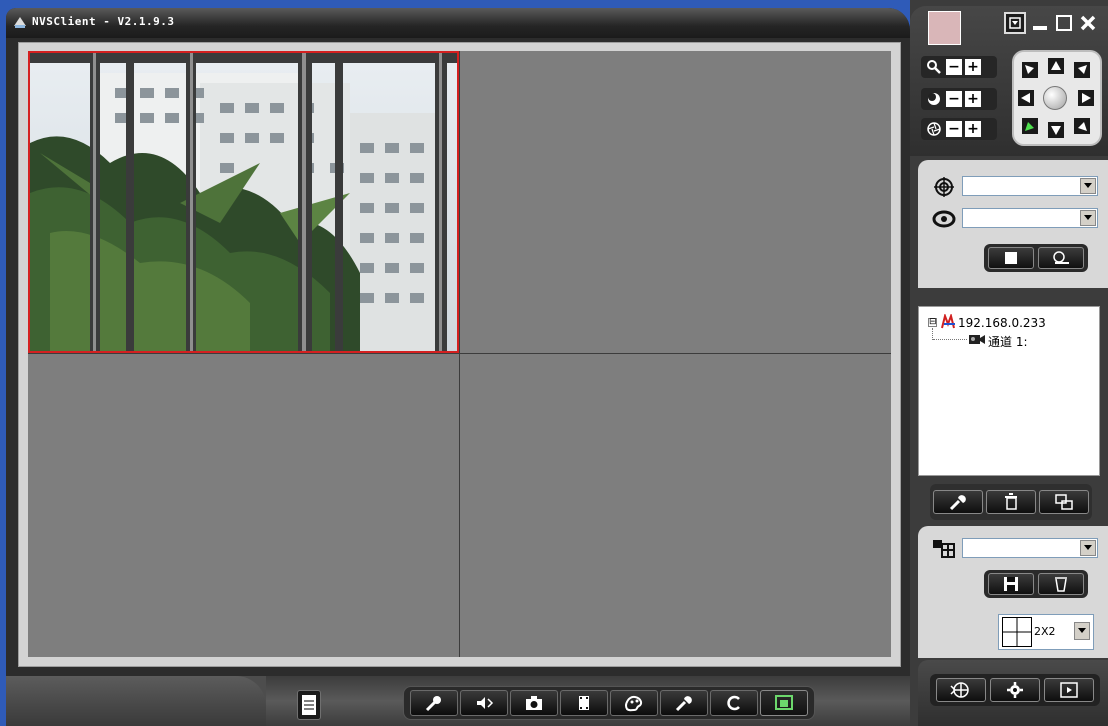 This screenshot has width=1108, height=726. What do you see at coordinates (934, 99) in the screenshot?
I see `focus-icon` at bounding box center [934, 99].